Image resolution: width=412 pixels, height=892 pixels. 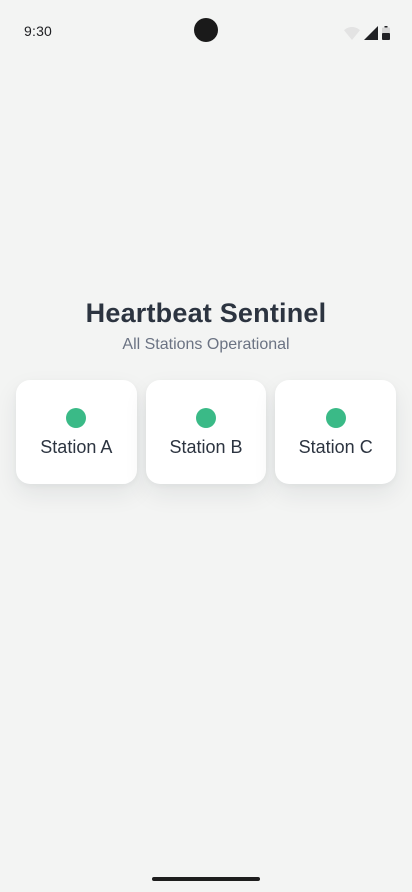 What do you see at coordinates (206, 313) in the screenshot?
I see `page-title: Heartbeat Sentinel` at bounding box center [206, 313].